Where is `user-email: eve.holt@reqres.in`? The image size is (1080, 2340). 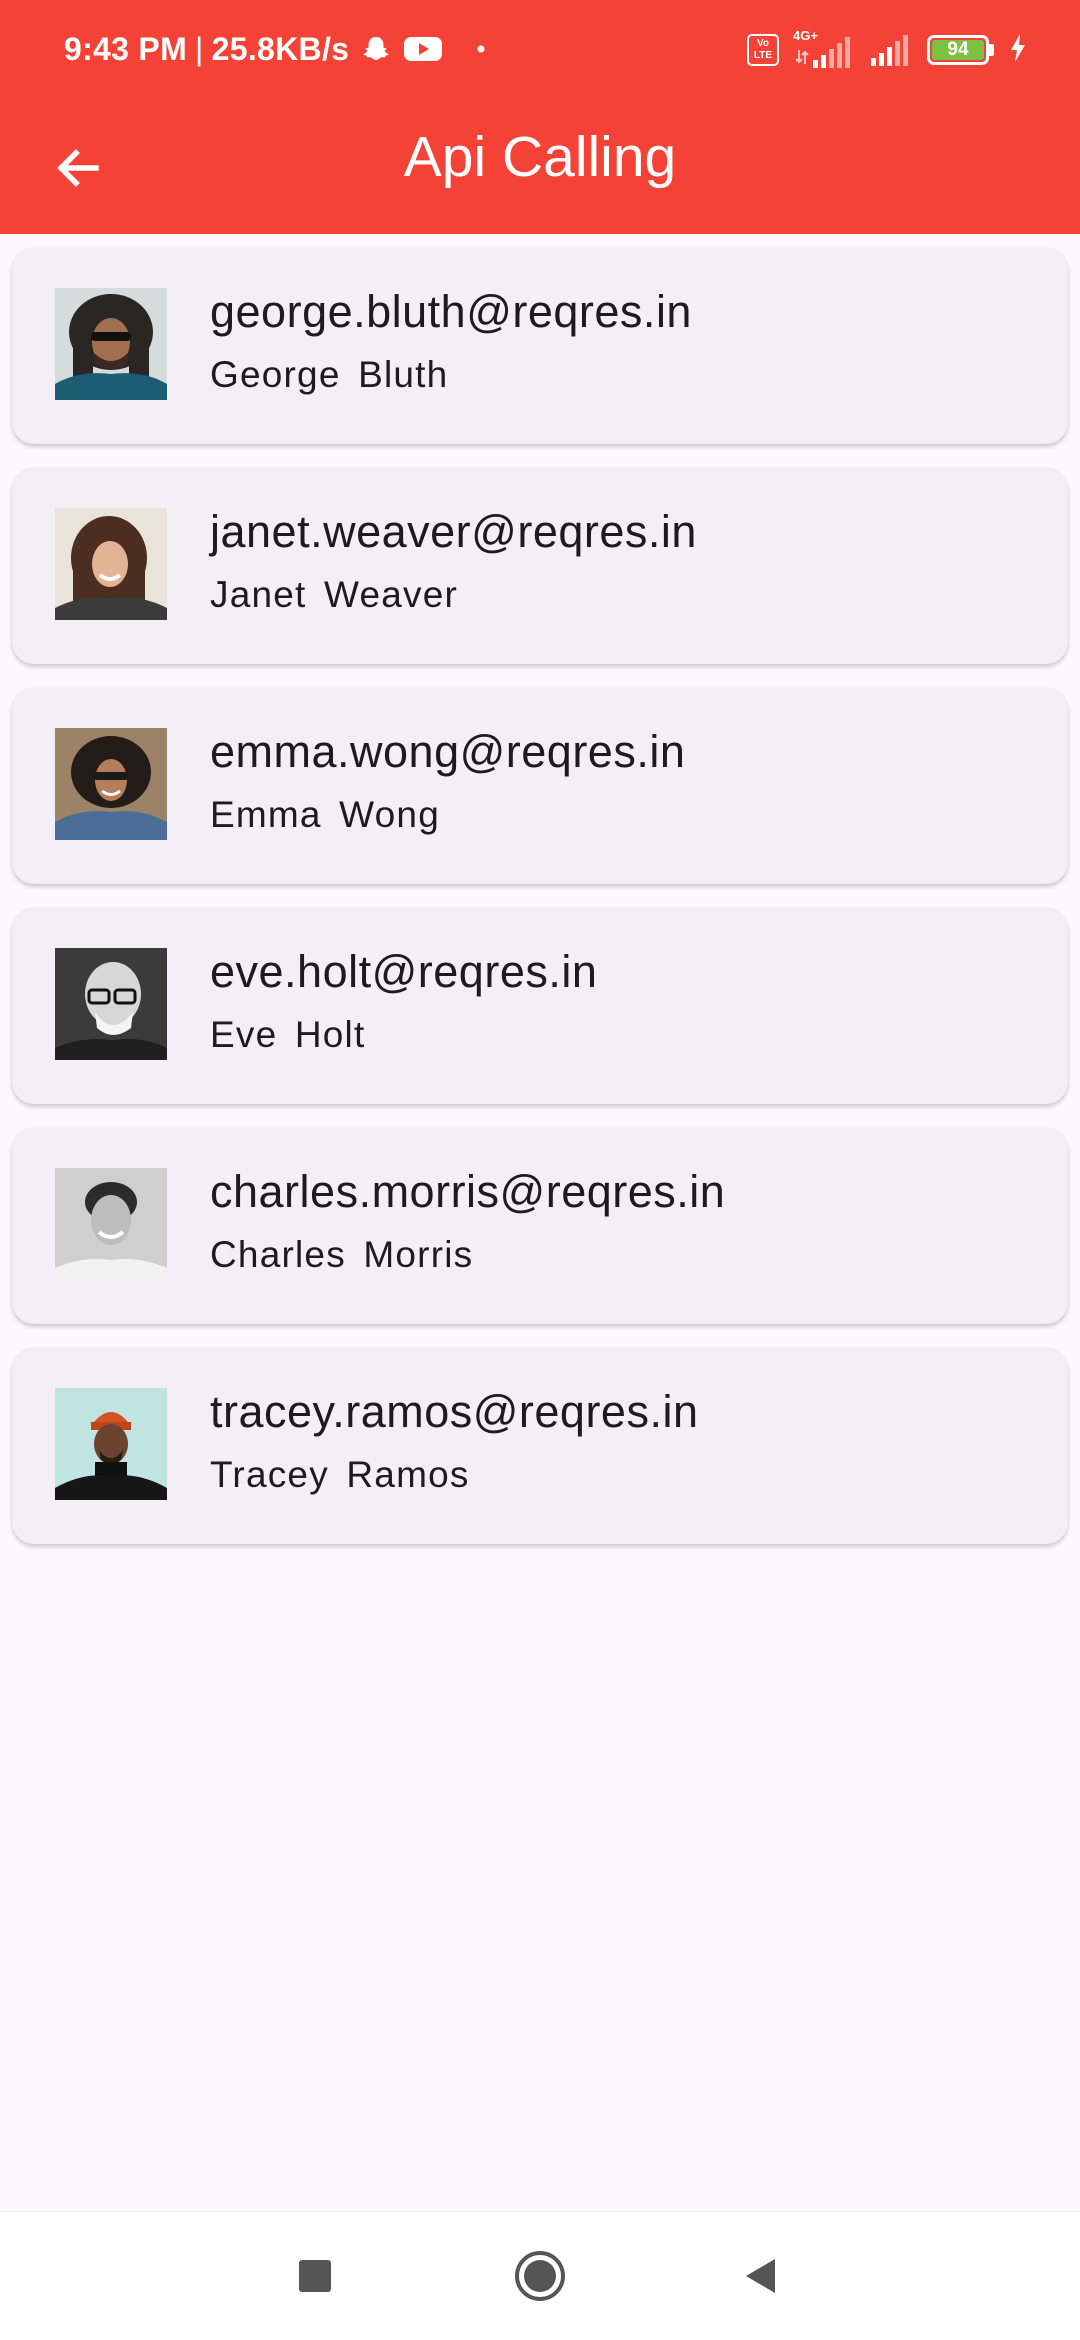
user-email: eve.holt@reqres.in is located at coordinates (404, 971).